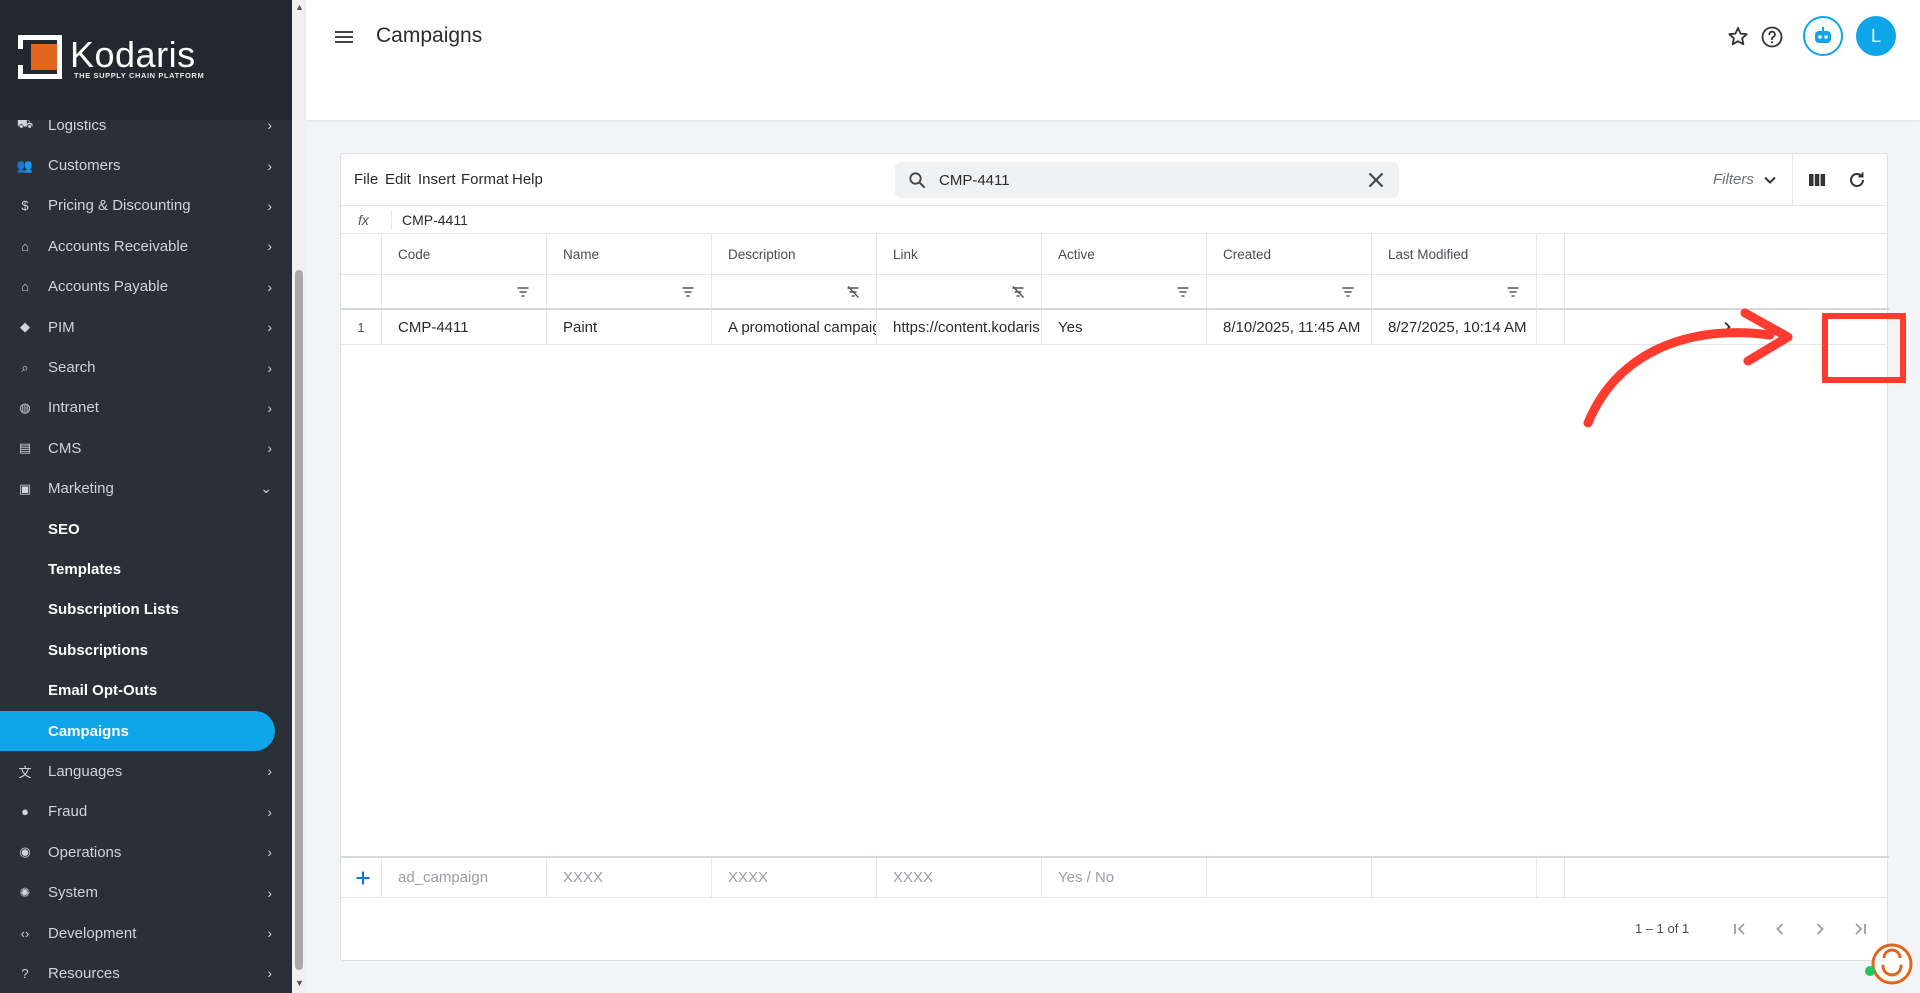 The image size is (1920, 993). Describe the element at coordinates (527, 179) in the screenshot. I see `menu-help: Help` at that location.